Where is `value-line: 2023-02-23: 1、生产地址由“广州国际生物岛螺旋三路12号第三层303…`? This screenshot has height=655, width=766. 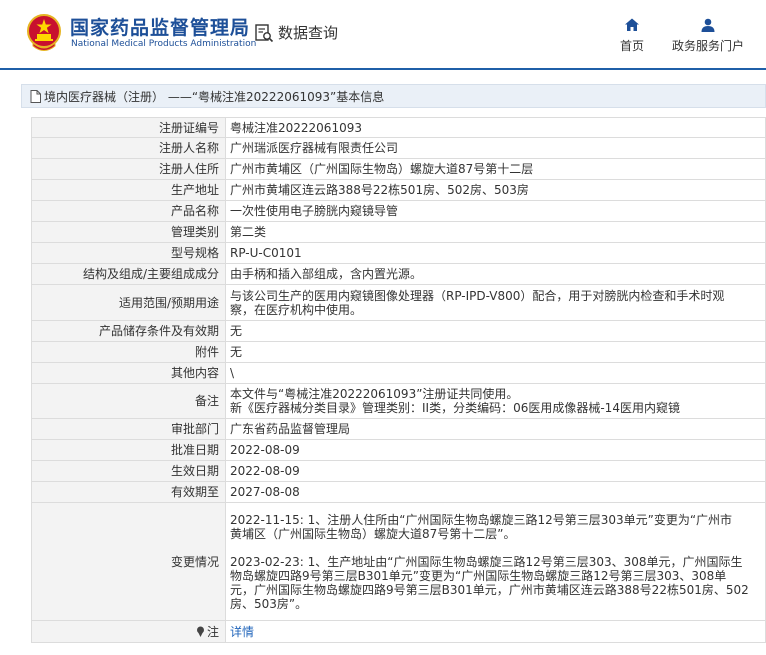 value-line: 2023-02-23: 1、生产地址由“广州国际生物岛螺旋三路12号第三层303… is located at coordinates (486, 561).